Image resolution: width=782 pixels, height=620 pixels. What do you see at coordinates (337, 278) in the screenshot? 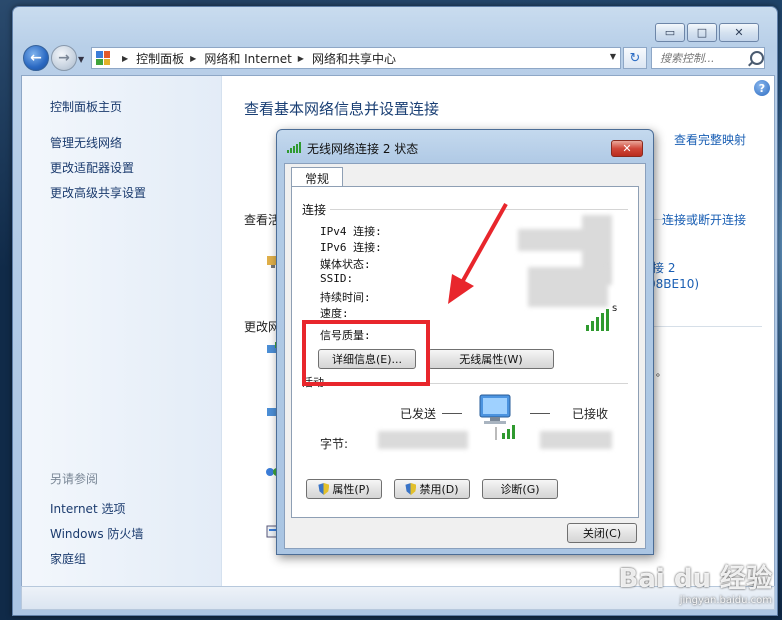
I see `ssid-label: SSID:` at bounding box center [337, 278].